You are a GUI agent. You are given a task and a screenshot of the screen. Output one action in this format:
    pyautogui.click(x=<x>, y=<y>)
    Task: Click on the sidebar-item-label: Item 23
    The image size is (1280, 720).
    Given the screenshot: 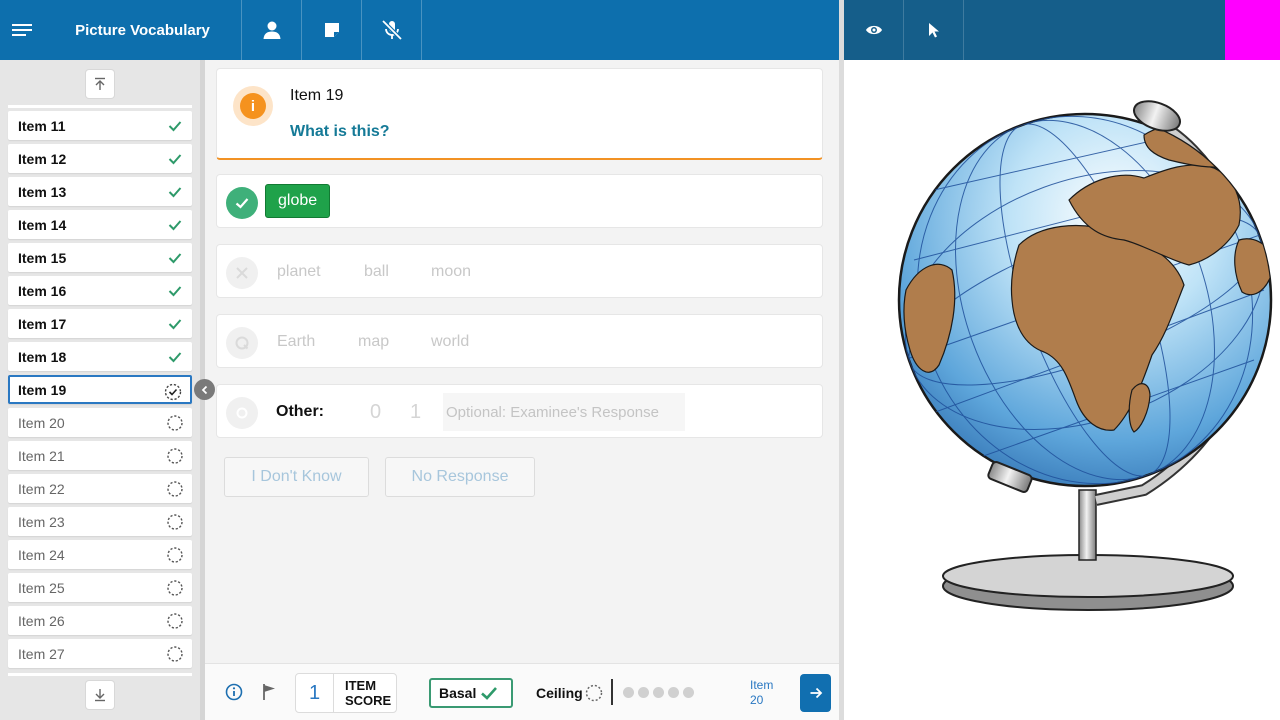 What is the action you would take?
    pyautogui.click(x=41, y=521)
    